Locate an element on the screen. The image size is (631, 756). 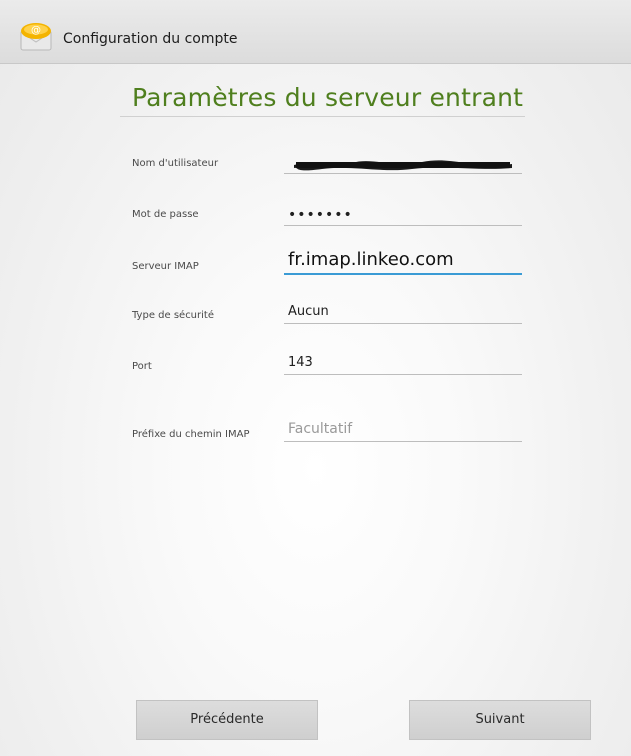
imap-path-prefix-label: Préfixe du chemin IMAP is located at coordinates (191, 434).